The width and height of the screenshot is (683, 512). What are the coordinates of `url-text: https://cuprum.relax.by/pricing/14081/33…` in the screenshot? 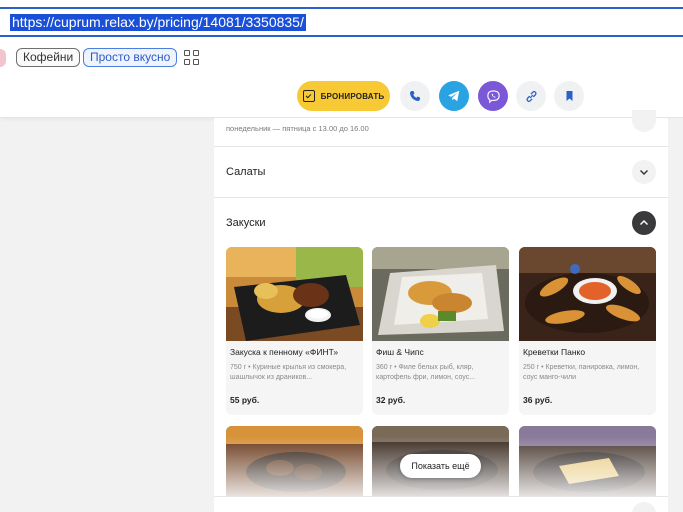 It's located at (158, 22).